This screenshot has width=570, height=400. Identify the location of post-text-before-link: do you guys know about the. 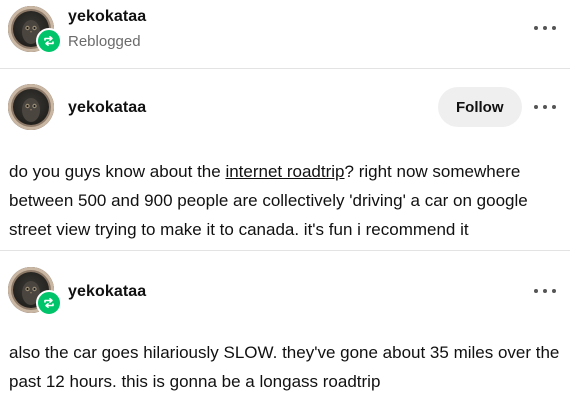
(117, 171).